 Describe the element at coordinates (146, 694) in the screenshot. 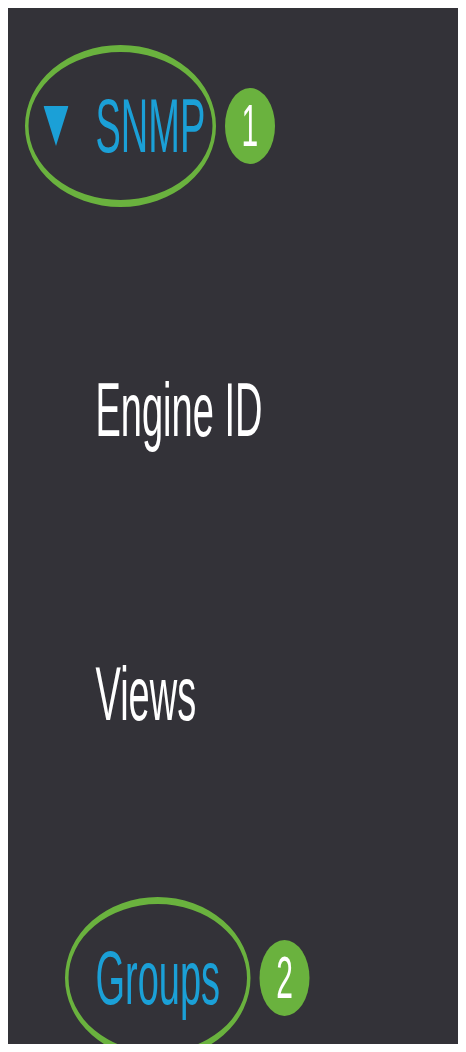

I see `nav-link: Views` at that location.